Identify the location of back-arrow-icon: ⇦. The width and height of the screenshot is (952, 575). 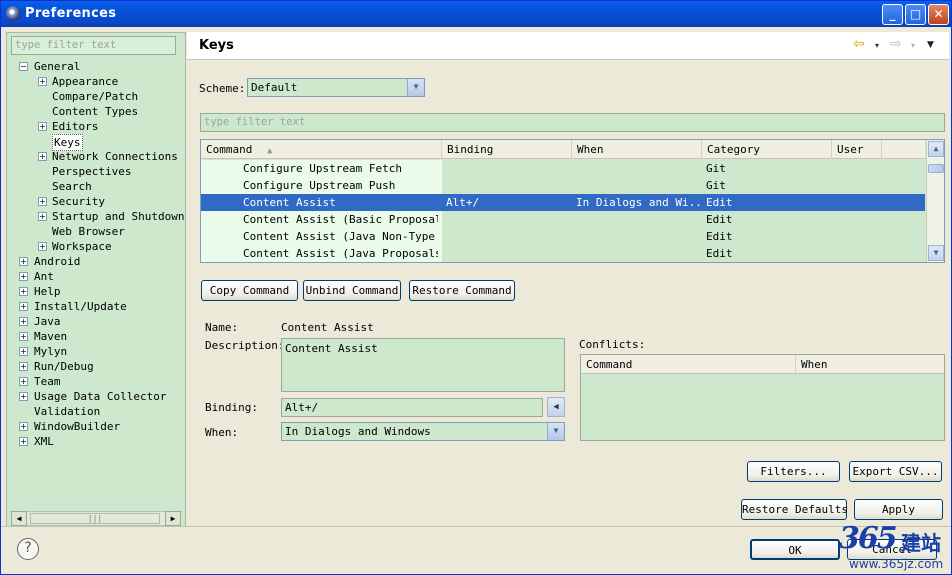
(859, 44).